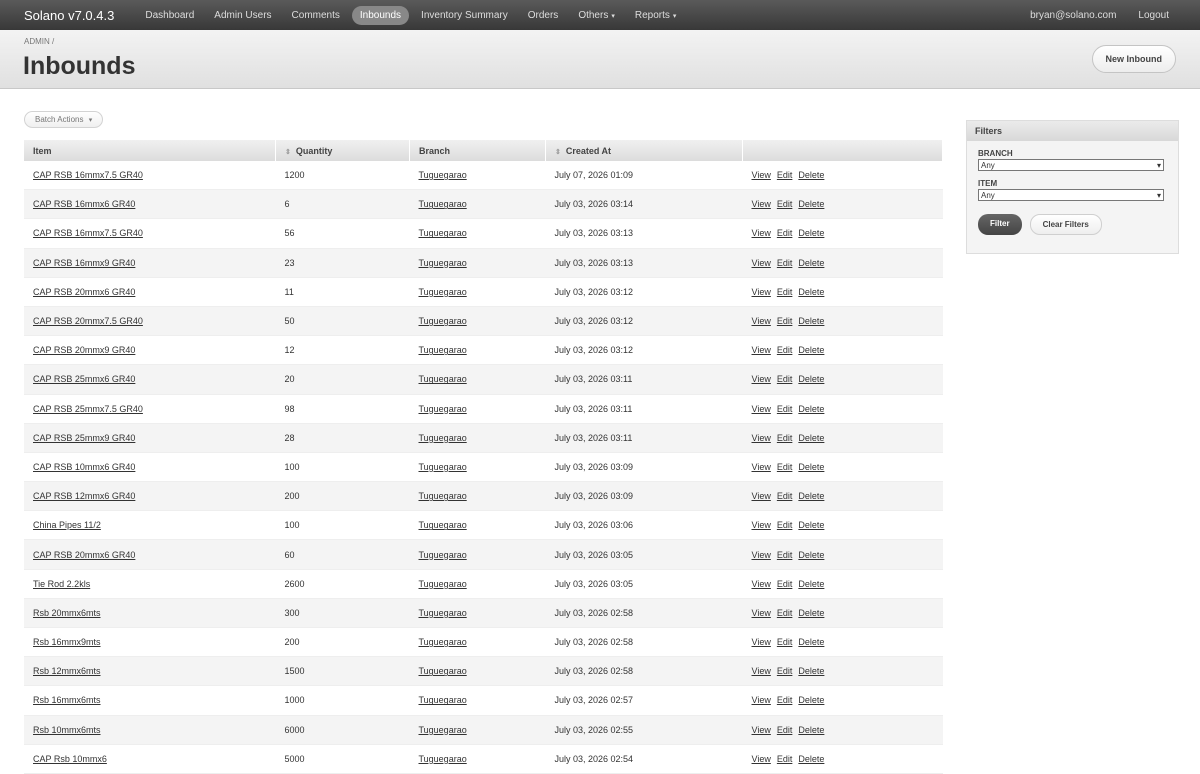 This screenshot has height=774, width=1200. I want to click on nav-item-admin-users: Admin Users, so click(242, 15).